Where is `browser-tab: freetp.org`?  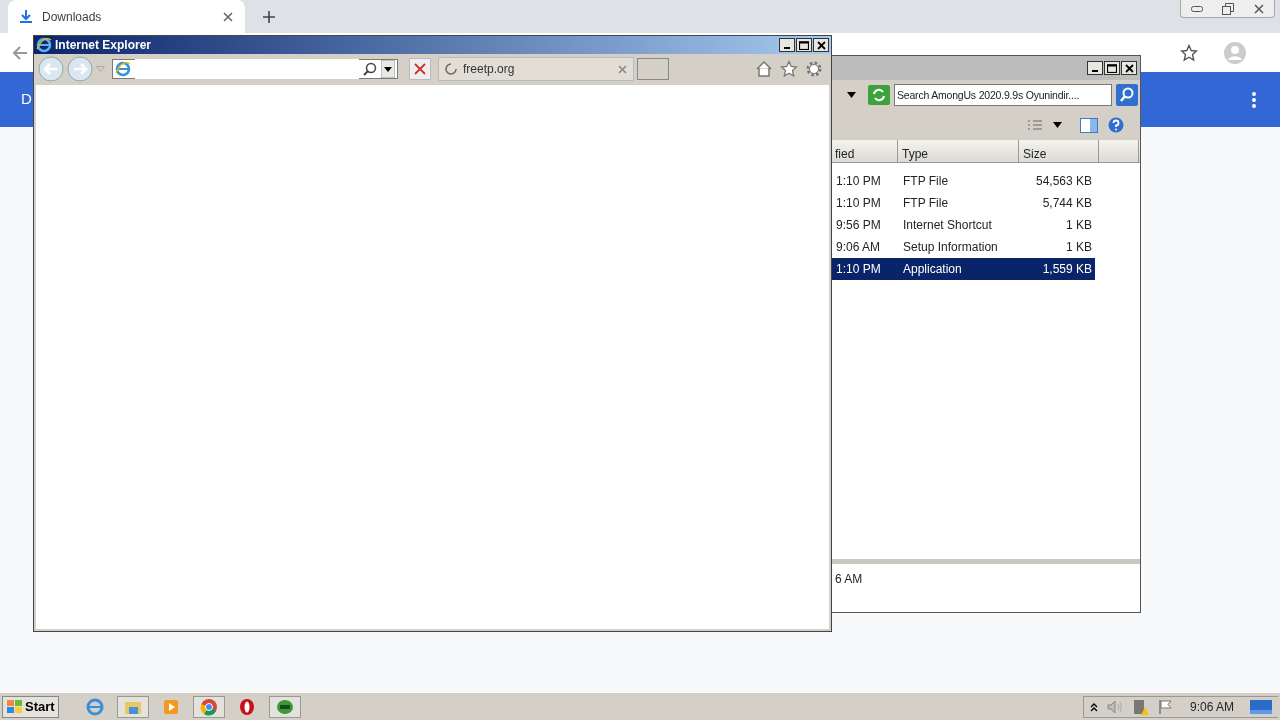
browser-tab: freetp.org is located at coordinates (536, 69).